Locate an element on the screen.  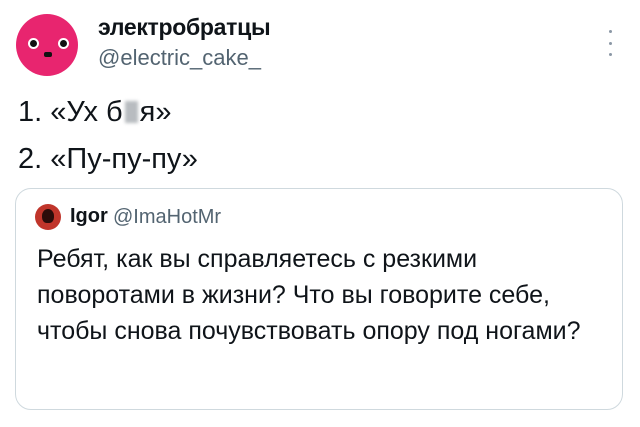
quoted-handle: @ImaHotMr is located at coordinates (167, 217).